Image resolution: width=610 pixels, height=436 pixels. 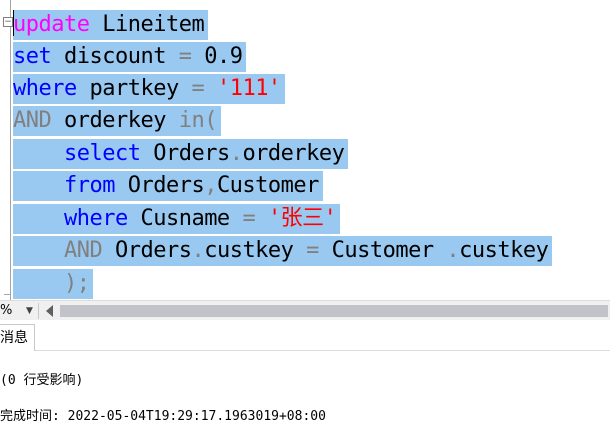 I want to click on code-token: from, so click(x=89, y=185).